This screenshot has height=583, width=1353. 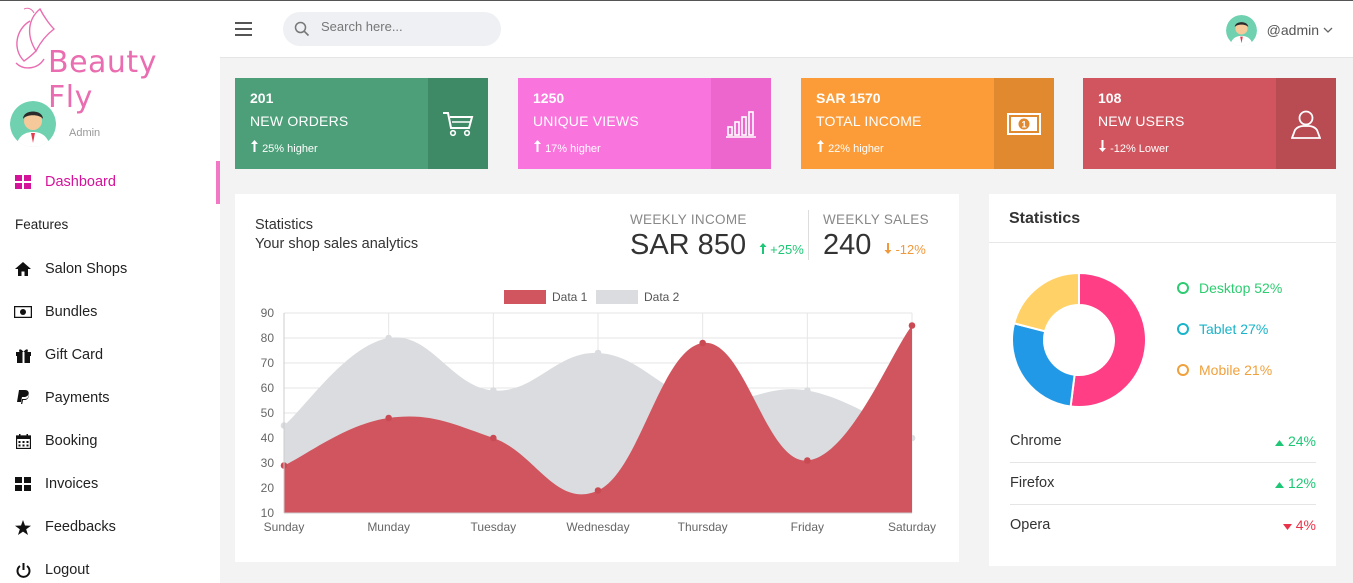 What do you see at coordinates (72, 484) in the screenshot?
I see `sidebar-item-label: Invoices` at bounding box center [72, 484].